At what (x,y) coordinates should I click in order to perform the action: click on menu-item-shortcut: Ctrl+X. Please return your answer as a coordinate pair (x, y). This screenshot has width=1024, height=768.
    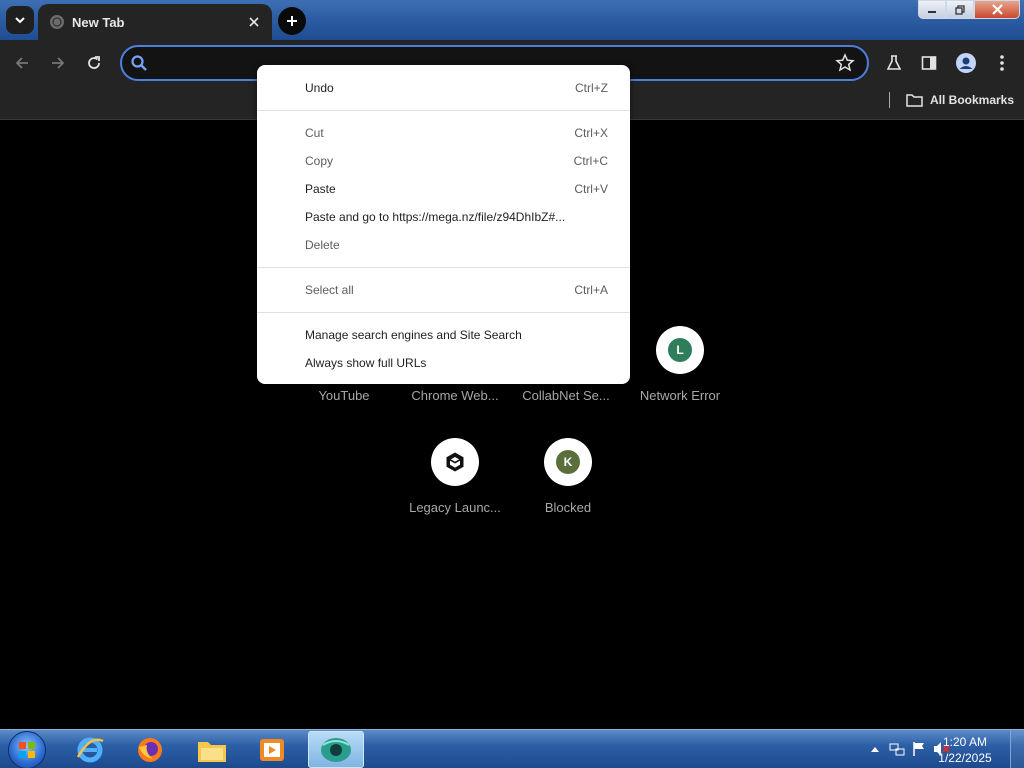
    Looking at the image, I should click on (591, 133).